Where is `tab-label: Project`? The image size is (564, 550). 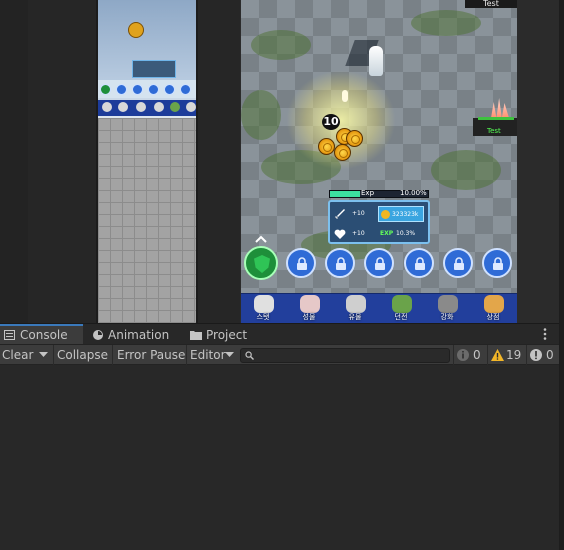
tab-label: Project is located at coordinates (227, 335).